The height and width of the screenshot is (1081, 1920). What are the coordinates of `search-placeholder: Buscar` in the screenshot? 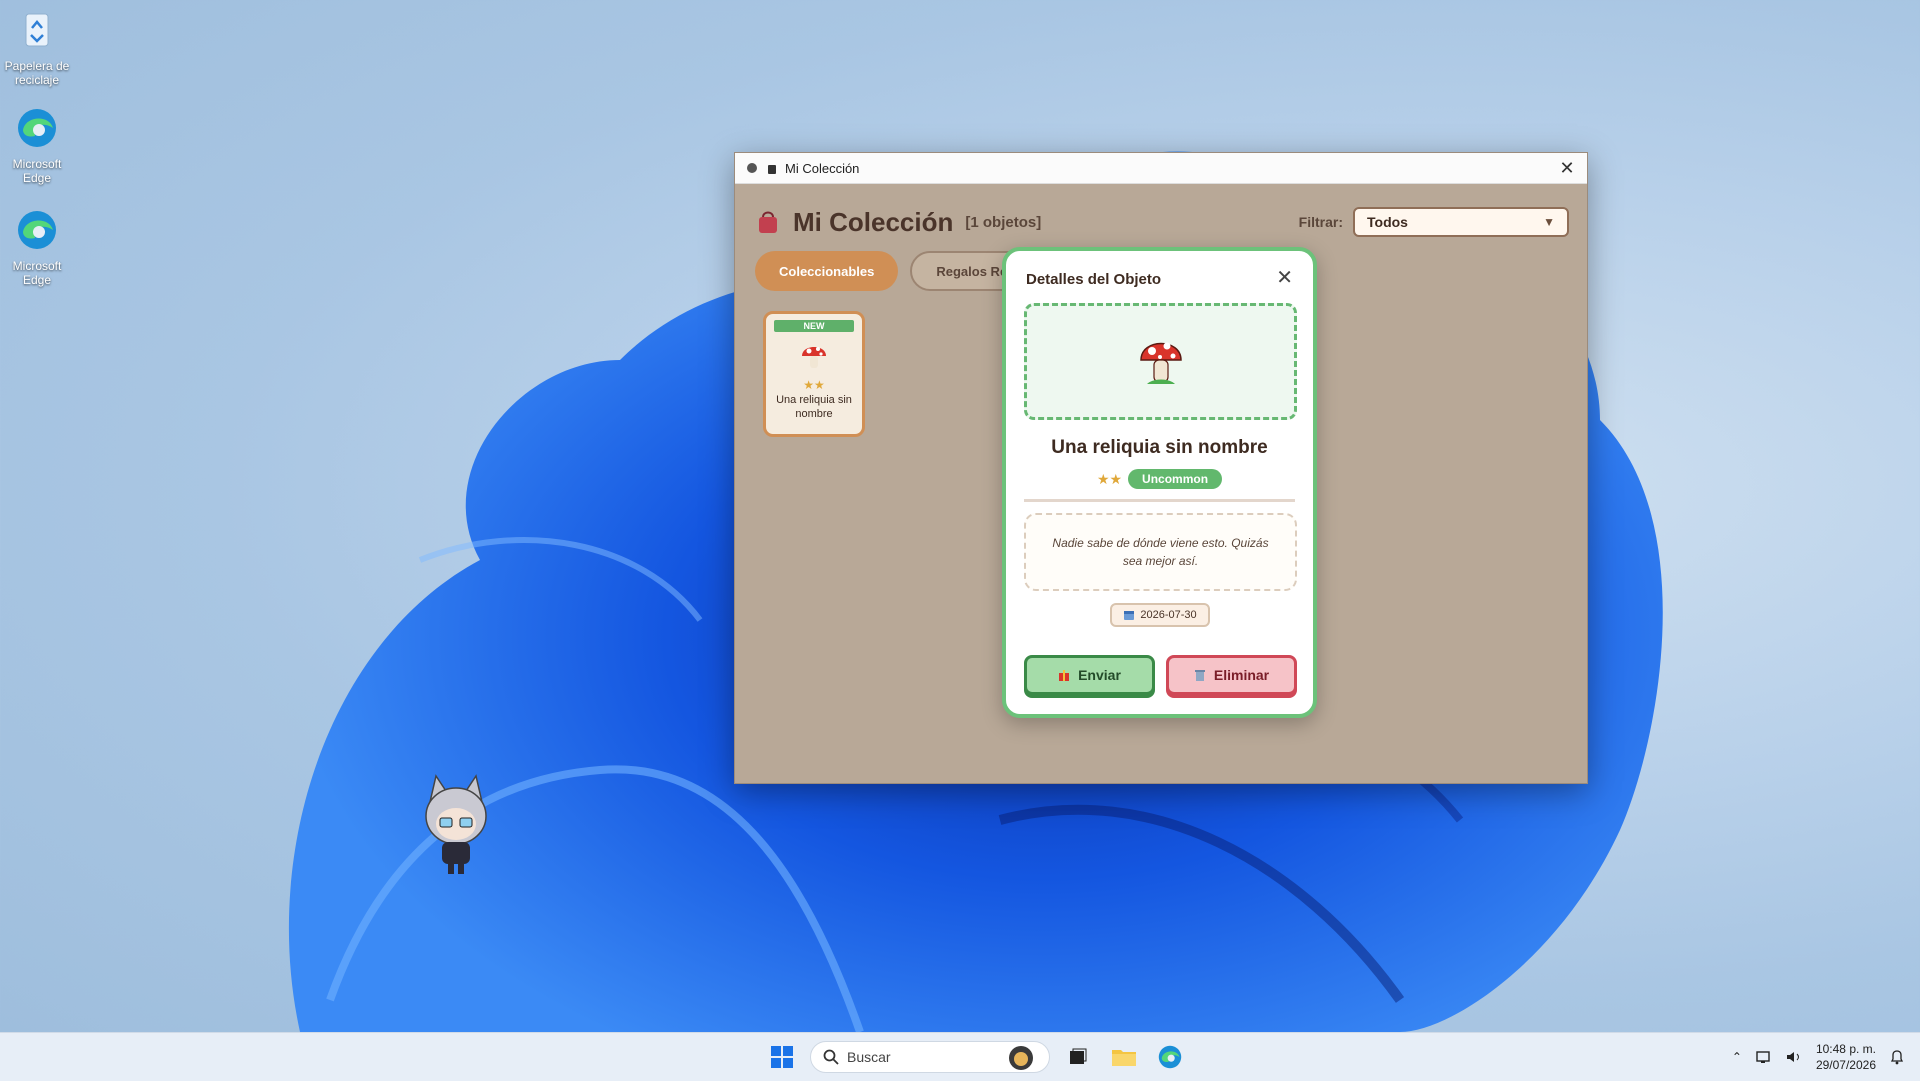 It's located at (869, 1057).